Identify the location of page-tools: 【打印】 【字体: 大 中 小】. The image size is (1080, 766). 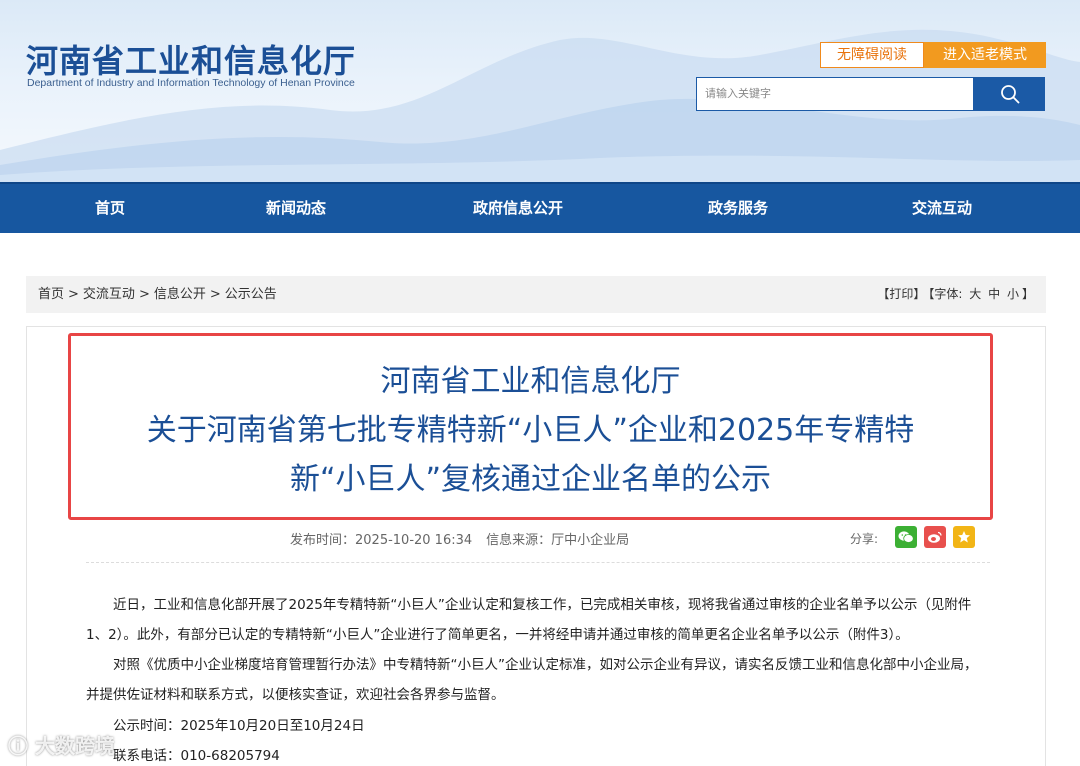
(954, 294).